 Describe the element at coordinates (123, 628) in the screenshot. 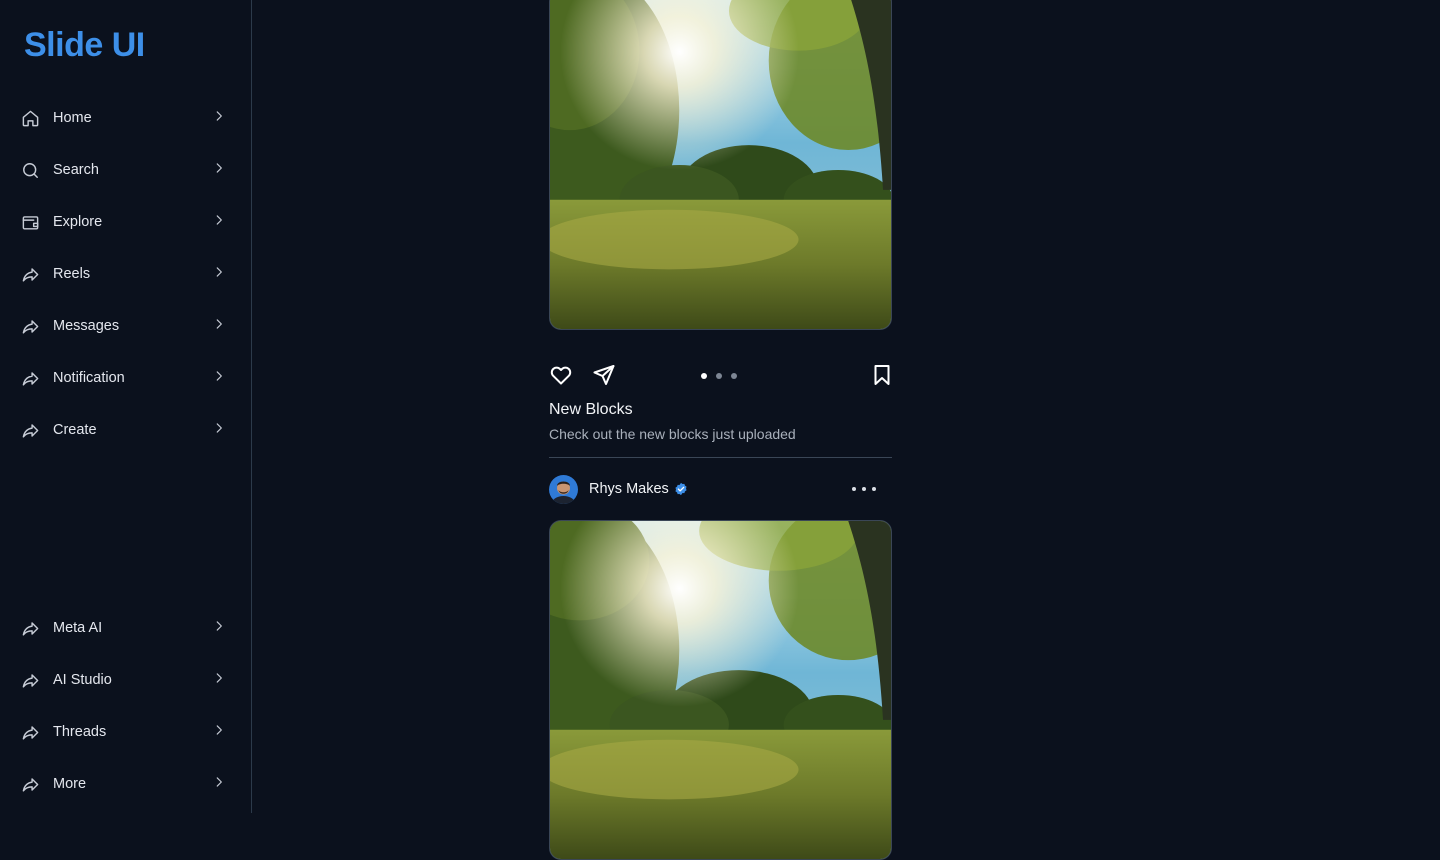

I see `sidebar-item-meta-ai: Meta AI` at that location.